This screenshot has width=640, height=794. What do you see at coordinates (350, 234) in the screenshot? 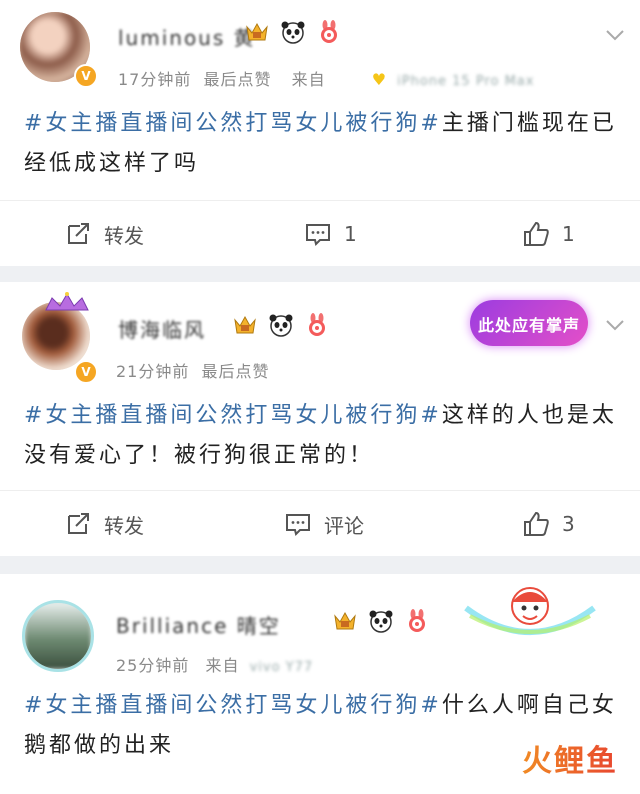
I see `comment-count: 1` at bounding box center [350, 234].